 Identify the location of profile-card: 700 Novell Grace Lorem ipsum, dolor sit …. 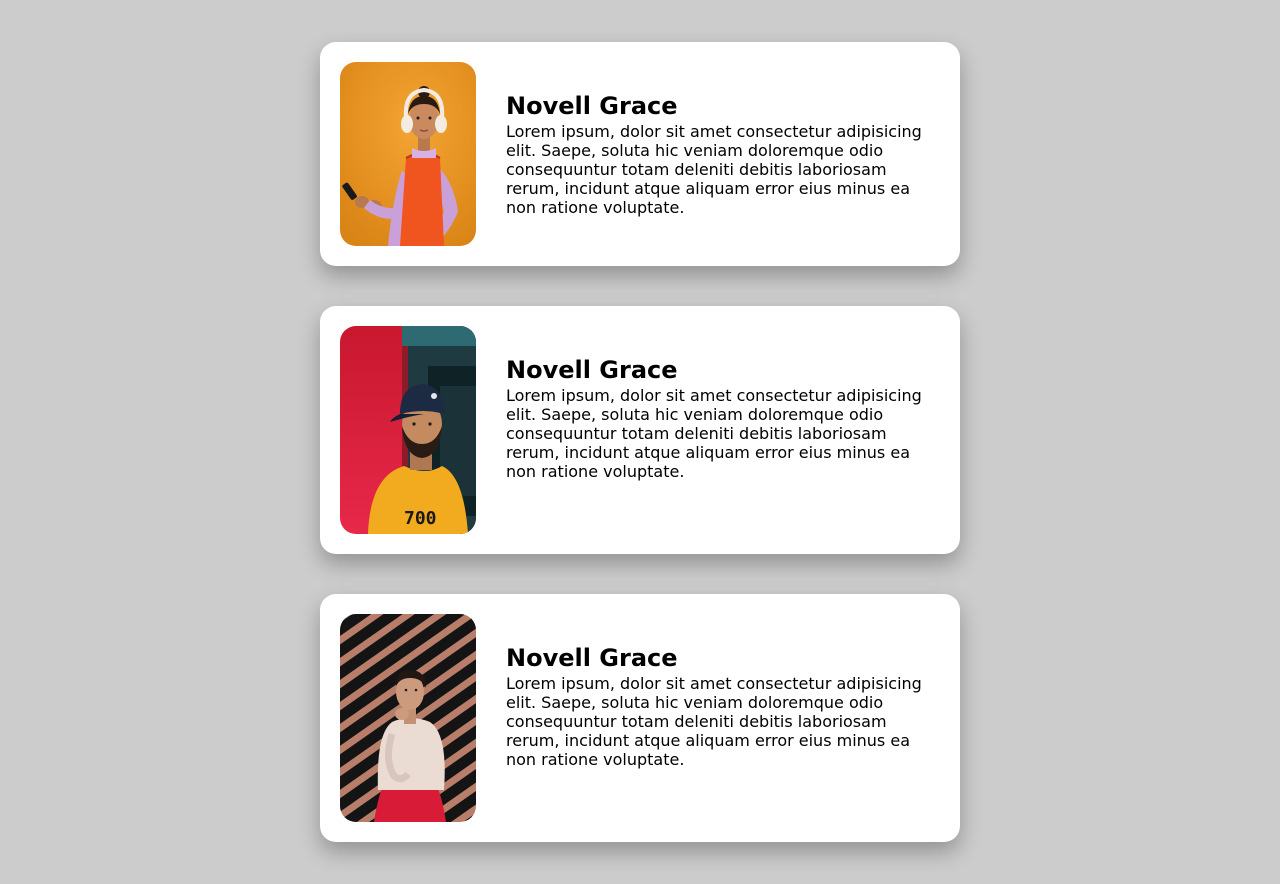
(640, 430).